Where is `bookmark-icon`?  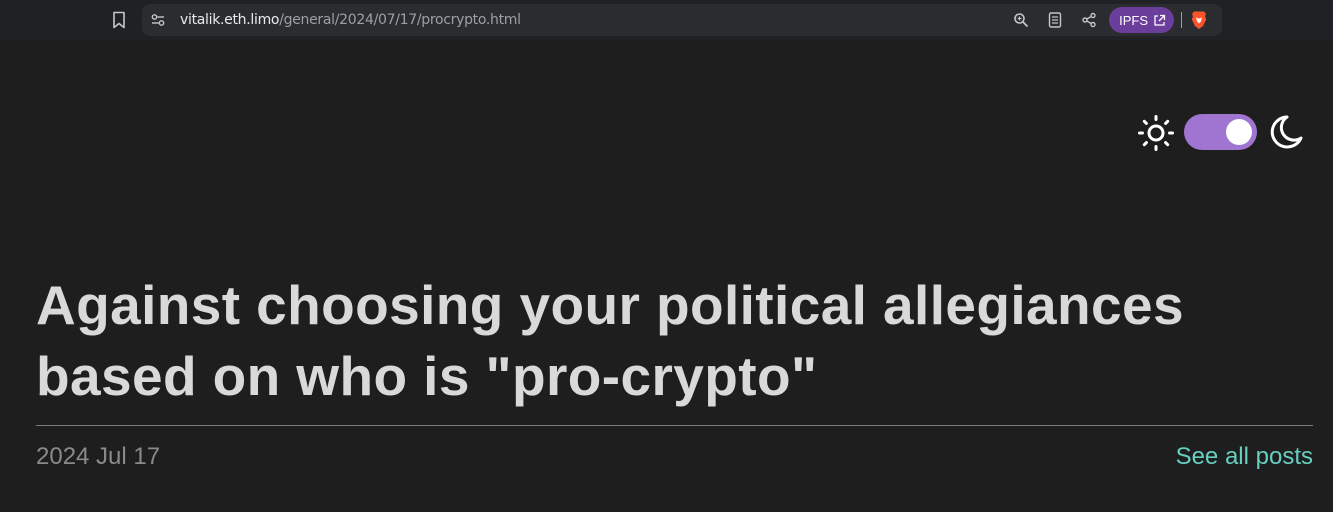 bookmark-icon is located at coordinates (119, 20).